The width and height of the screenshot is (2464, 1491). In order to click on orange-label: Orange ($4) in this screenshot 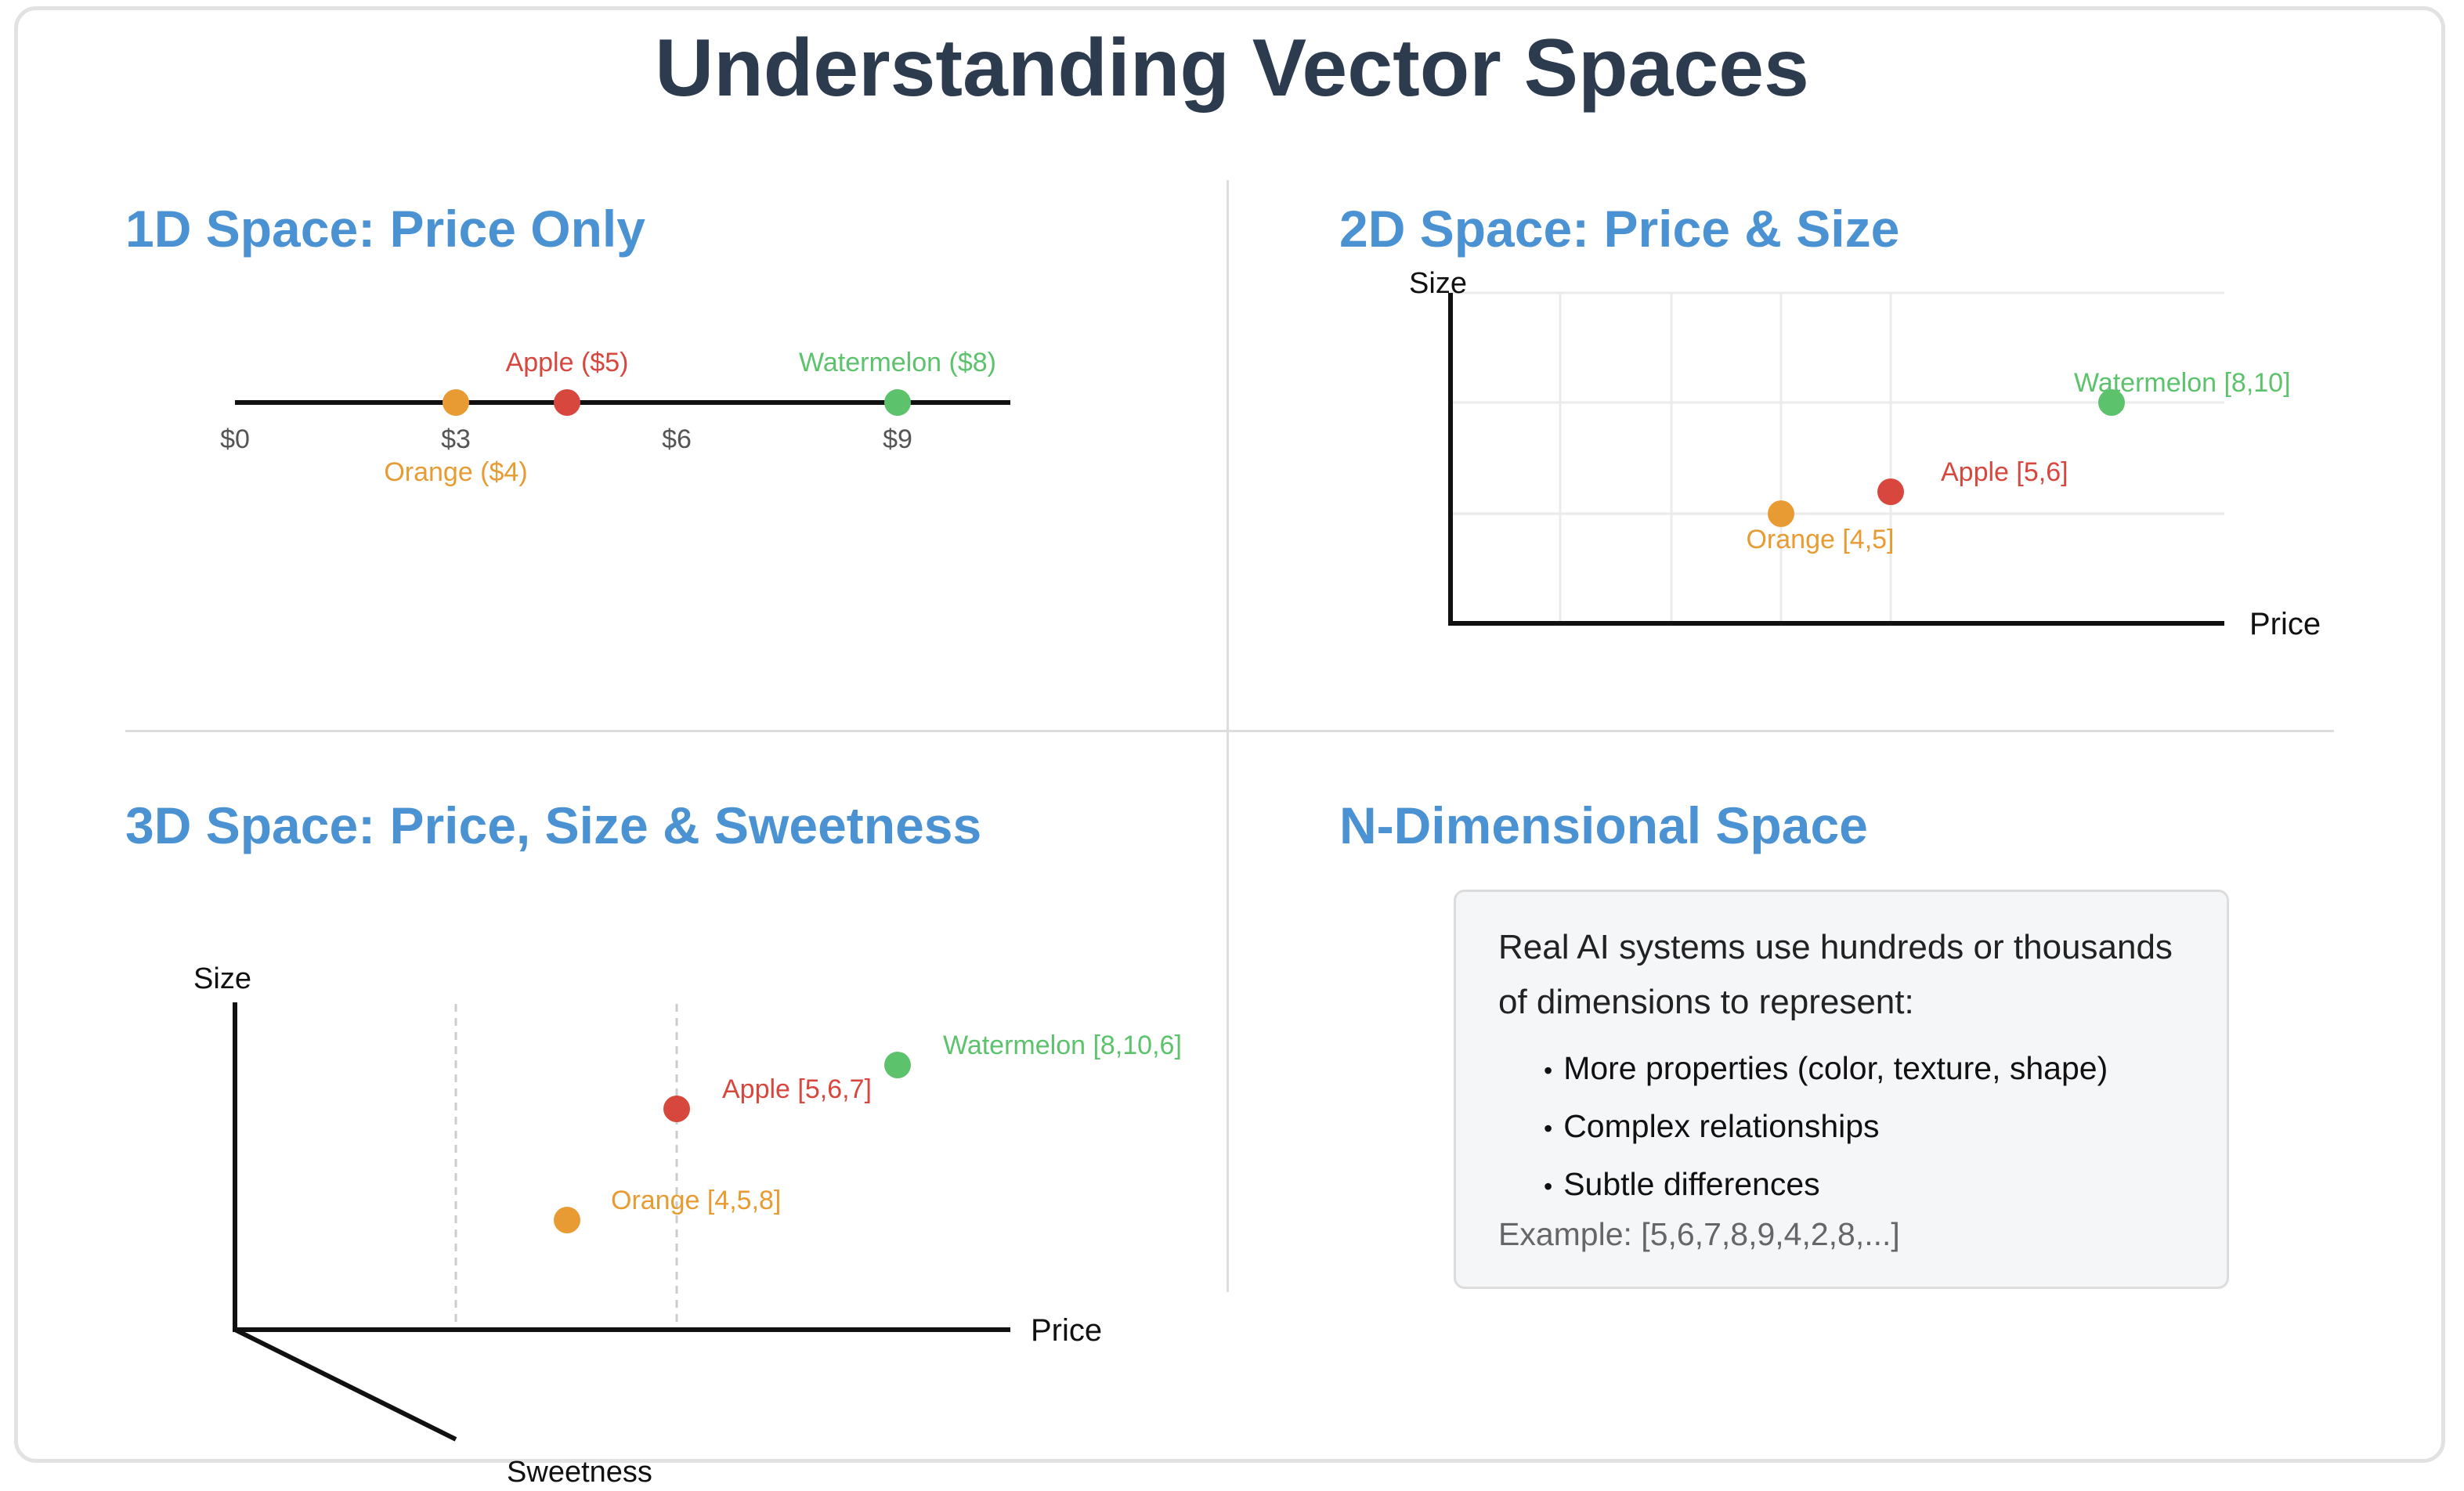, I will do `click(455, 472)`.